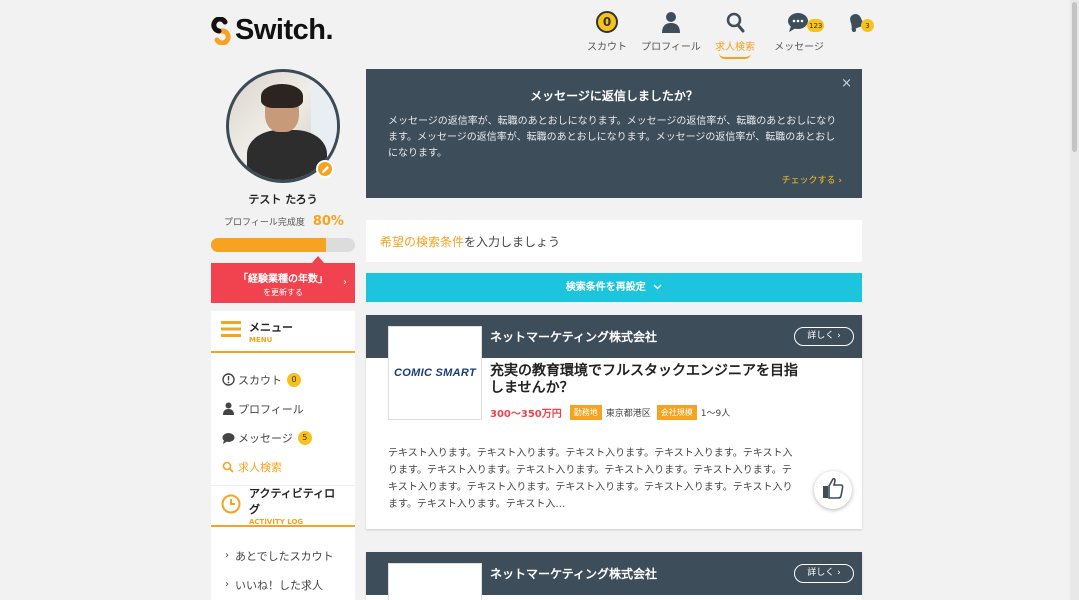 Image resolution: width=1079 pixels, height=600 pixels. What do you see at coordinates (605, 287) in the screenshot?
I see `reset-label: 検索条件を再設定` at bounding box center [605, 287].